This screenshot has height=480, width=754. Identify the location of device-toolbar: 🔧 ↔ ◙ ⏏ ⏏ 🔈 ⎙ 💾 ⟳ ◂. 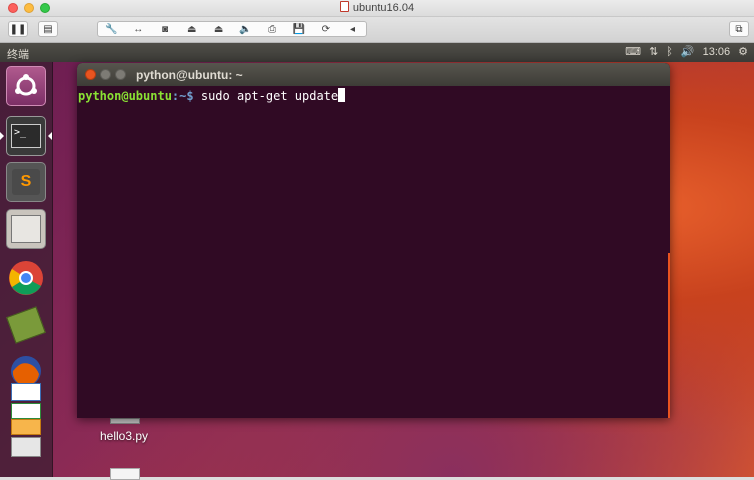
(232, 29).